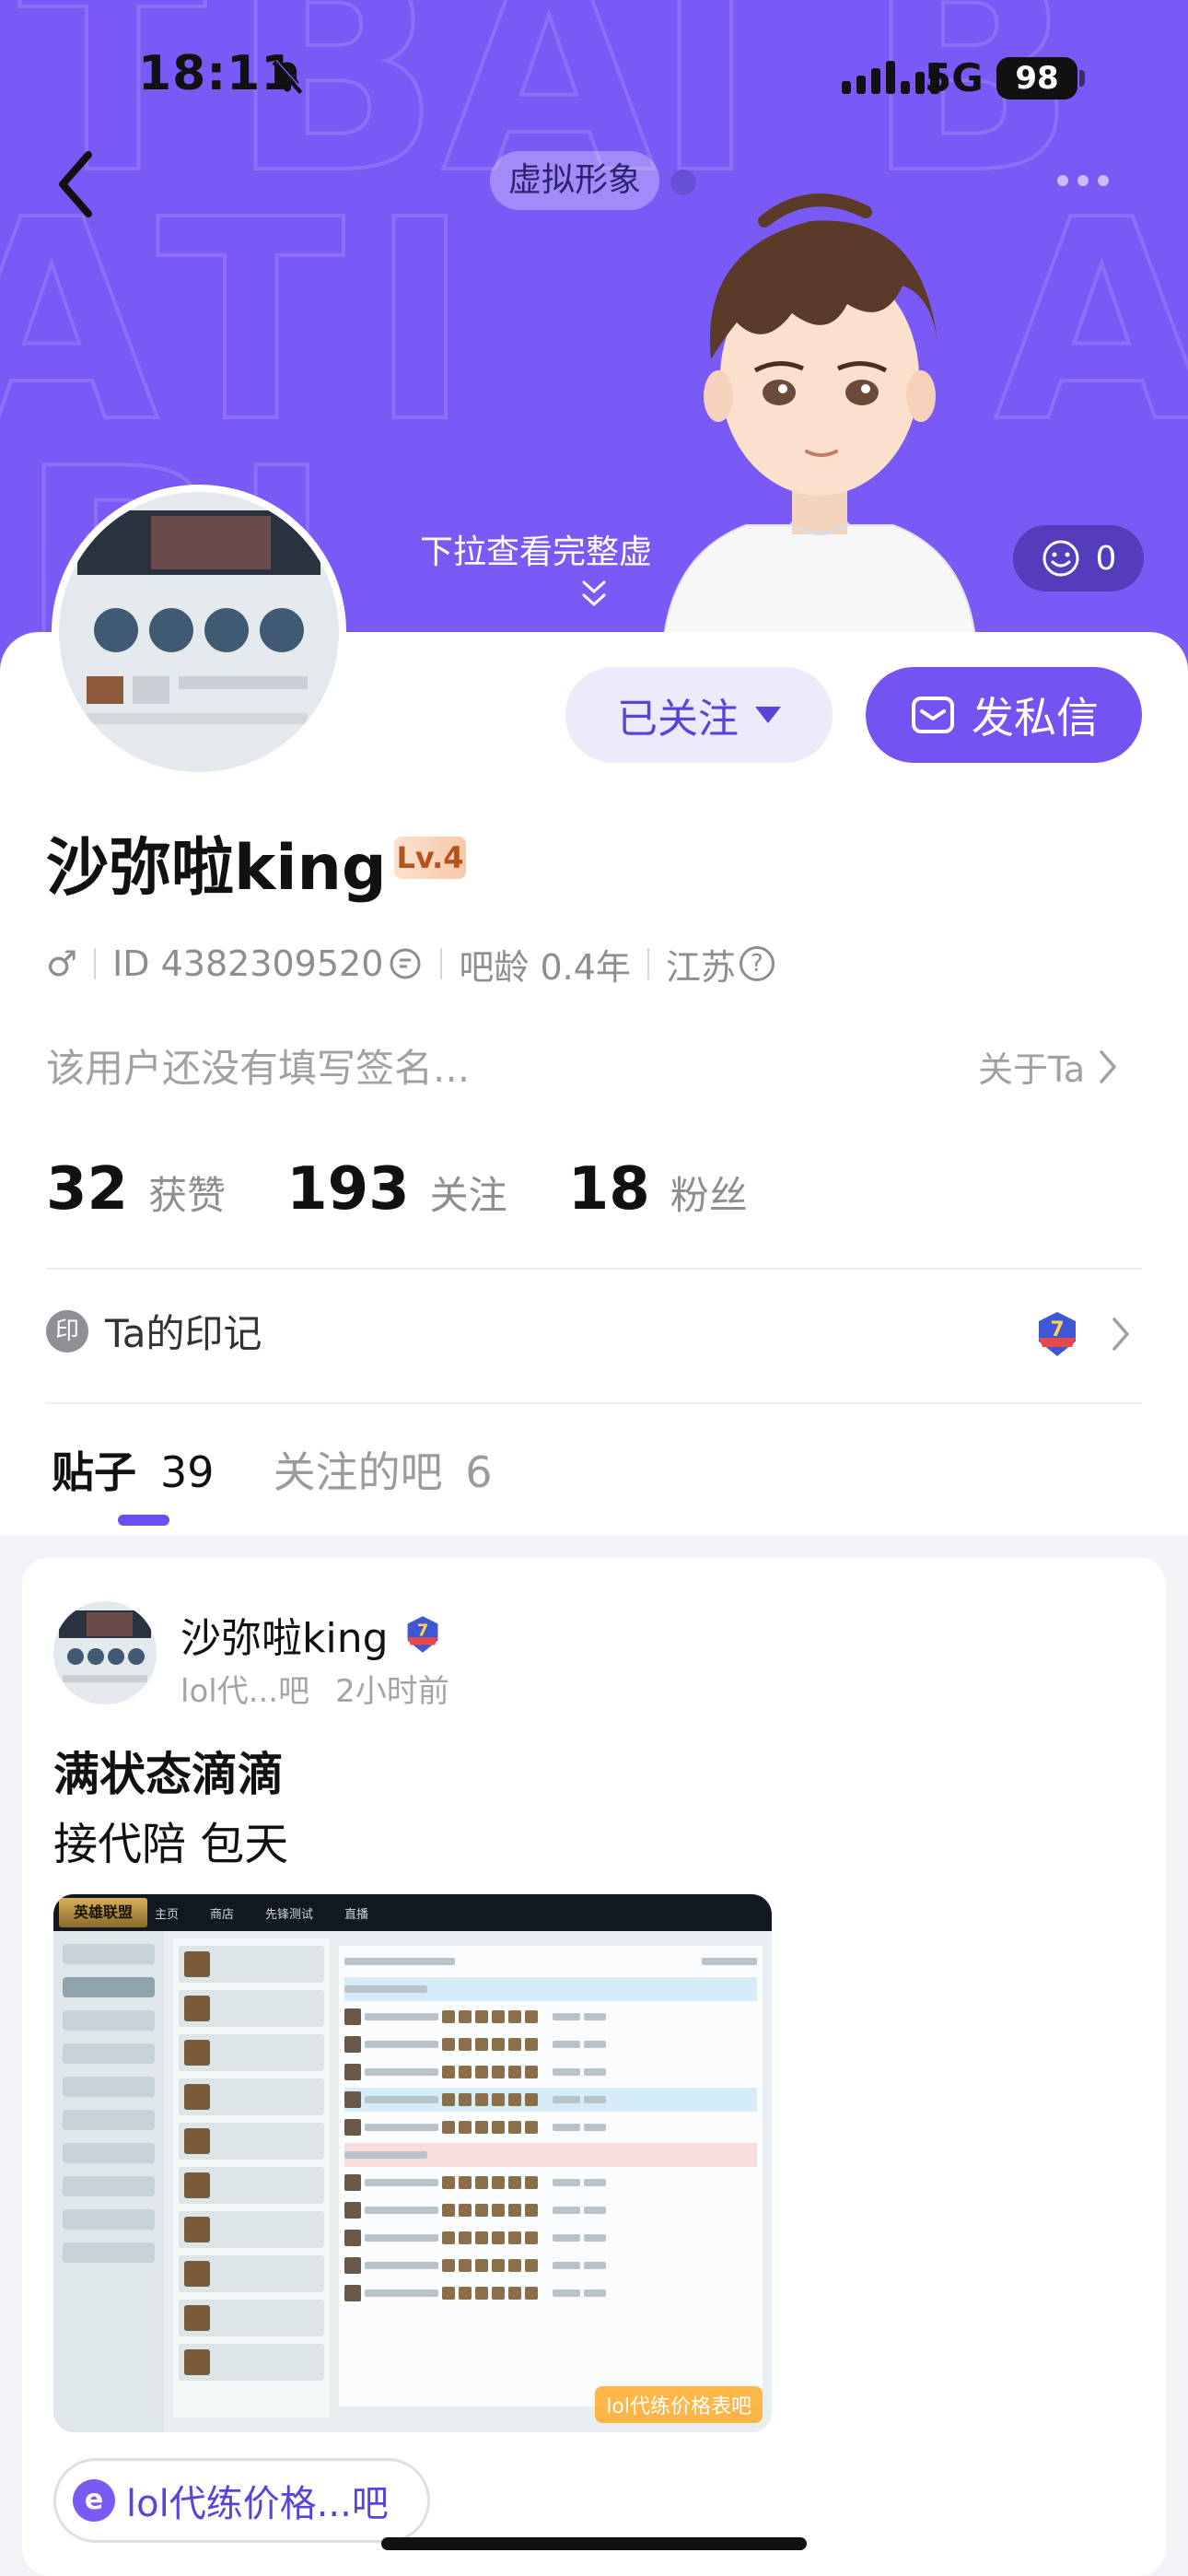 The width and height of the screenshot is (1188, 2576). Describe the element at coordinates (430, 858) in the screenshot. I see `level-badge: Lv.4` at that location.